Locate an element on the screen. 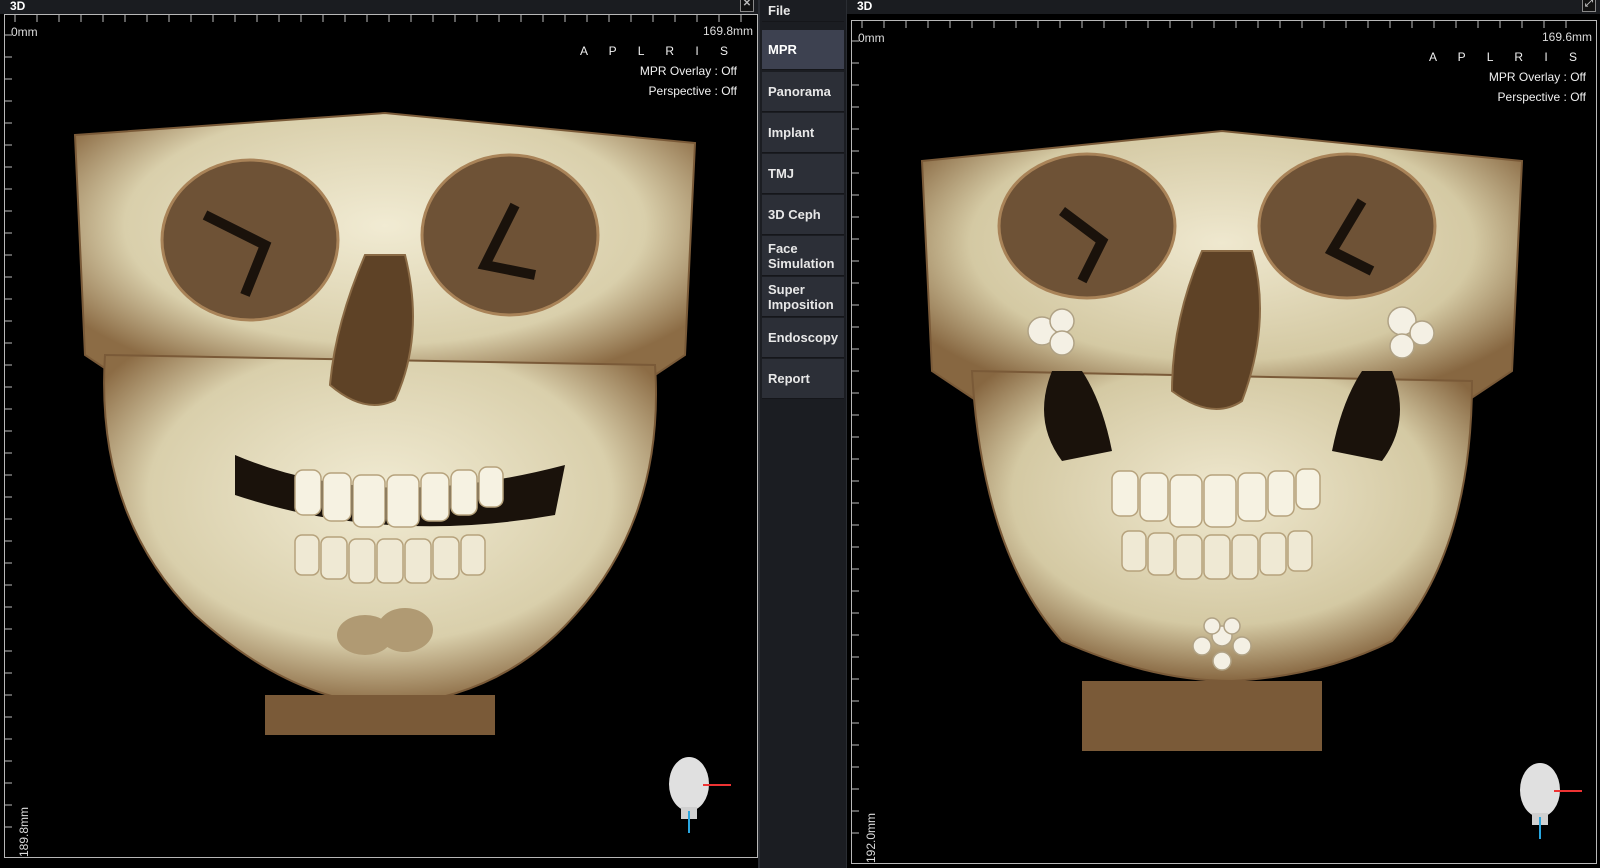 Image resolution: width=1600 pixels, height=868 pixels. menu-endoscopy: Endoscopy is located at coordinates (803, 338).